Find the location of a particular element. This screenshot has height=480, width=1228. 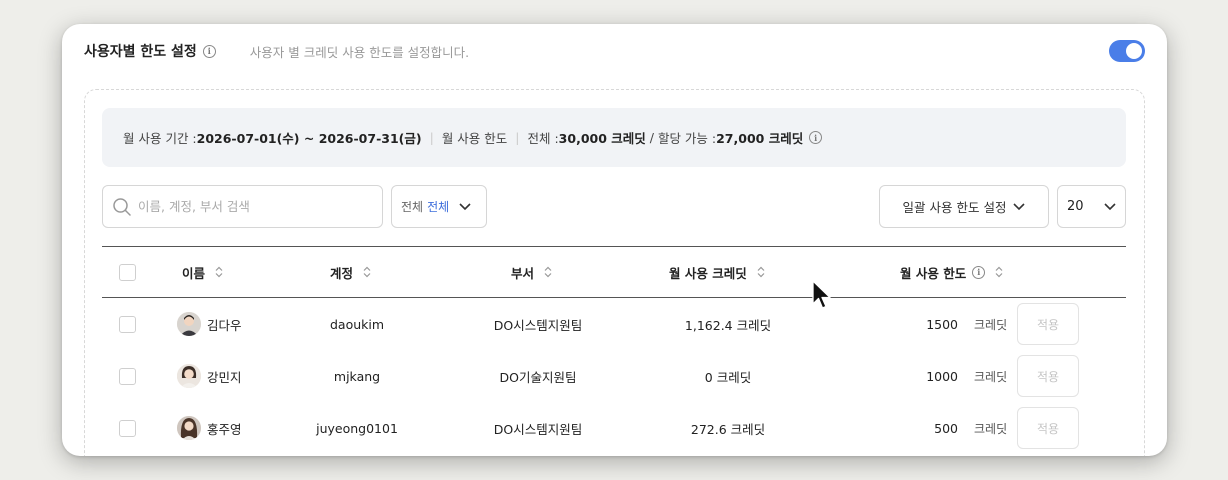

search-icon is located at coordinates (122, 206).